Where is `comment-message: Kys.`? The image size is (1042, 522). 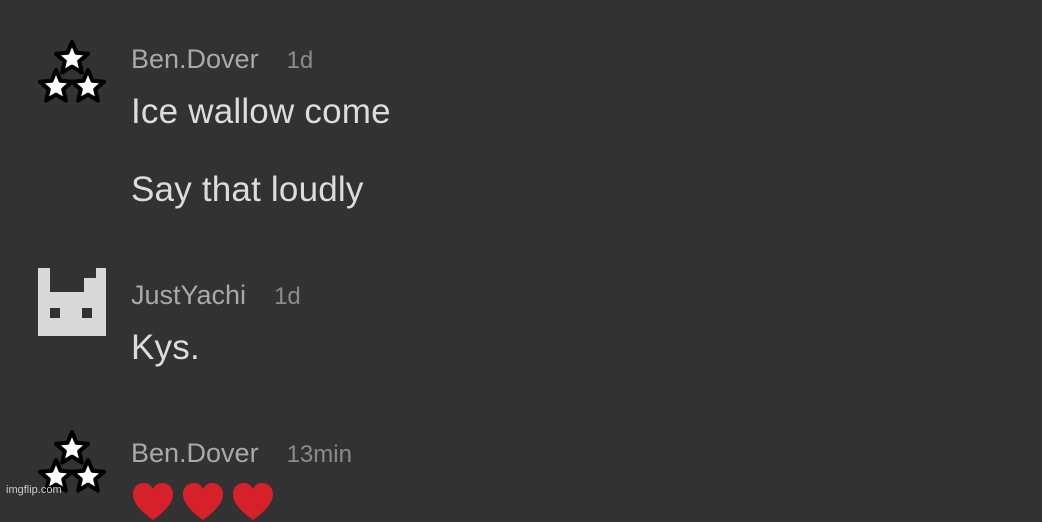 comment-message: Kys. is located at coordinates (165, 347).